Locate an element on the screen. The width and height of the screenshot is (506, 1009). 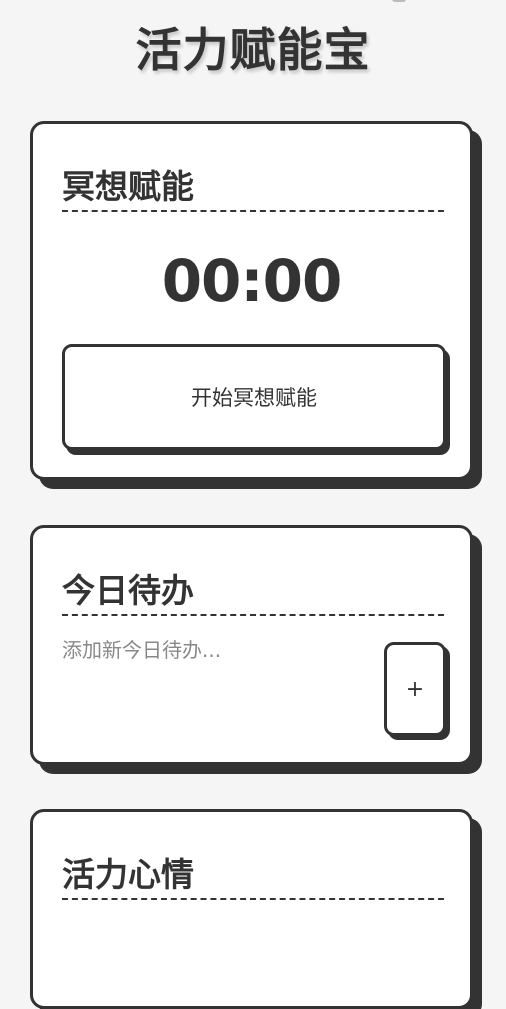
status-bar-indicator is located at coordinates (399, 1).